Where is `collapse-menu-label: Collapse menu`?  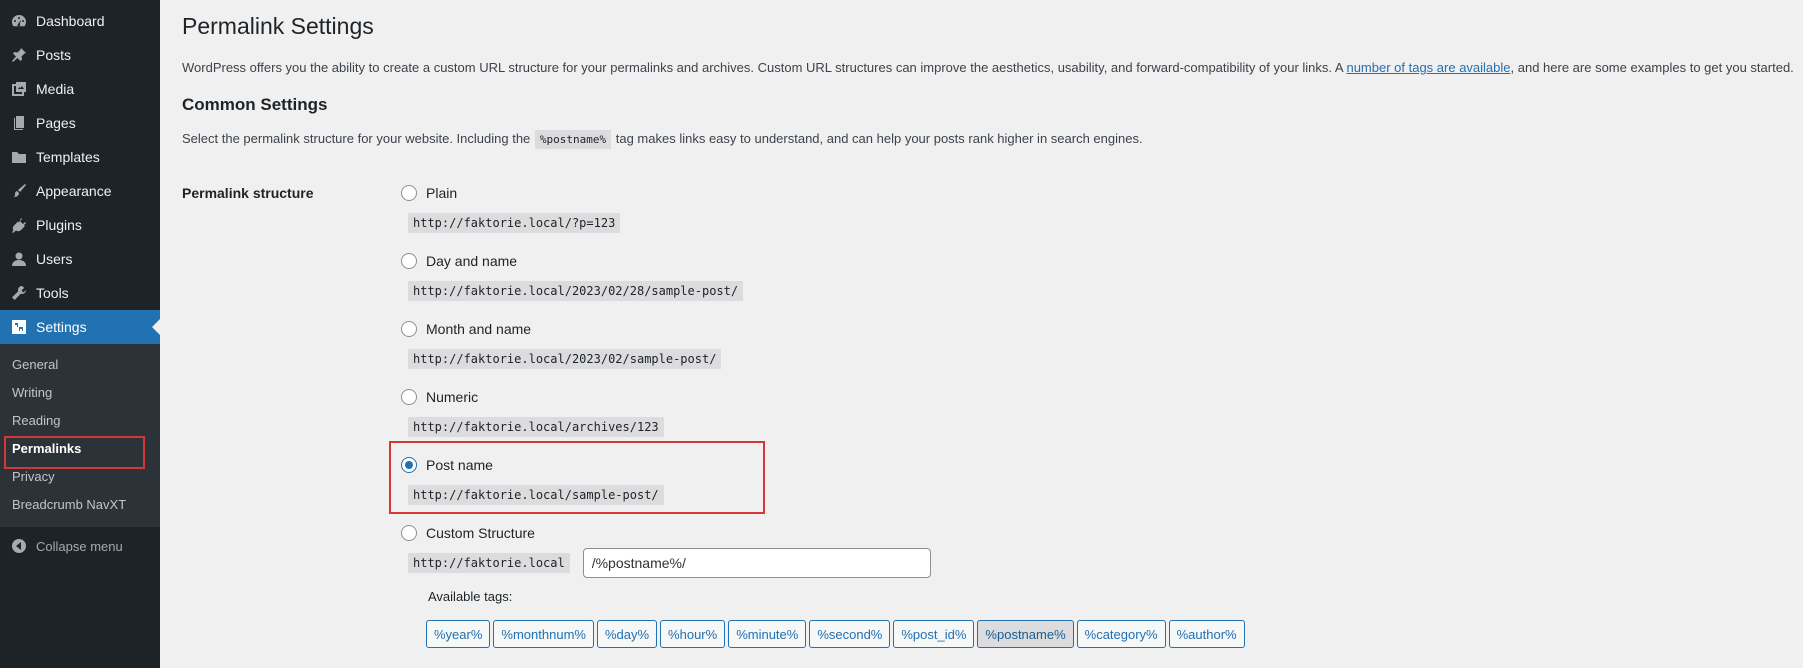
collapse-menu-label: Collapse menu is located at coordinates (79, 546).